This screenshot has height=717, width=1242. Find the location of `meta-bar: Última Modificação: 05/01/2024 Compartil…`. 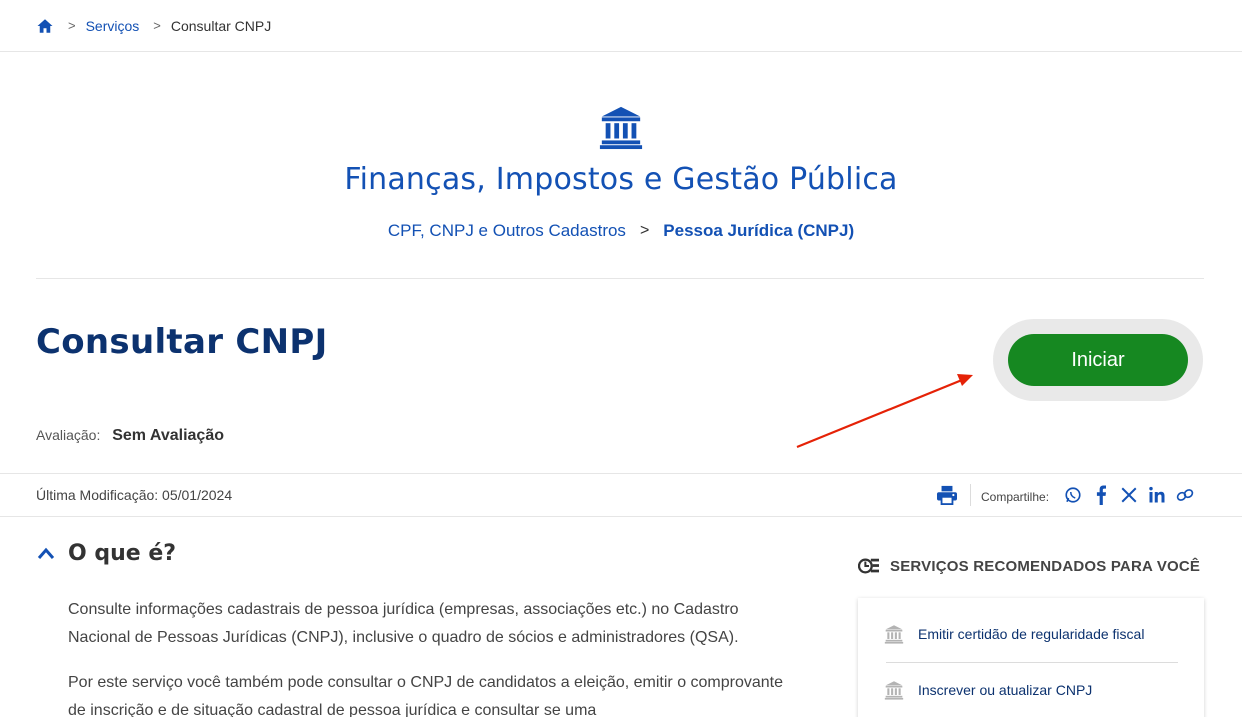

meta-bar: Última Modificação: 05/01/2024 Compartil… is located at coordinates (621, 495).